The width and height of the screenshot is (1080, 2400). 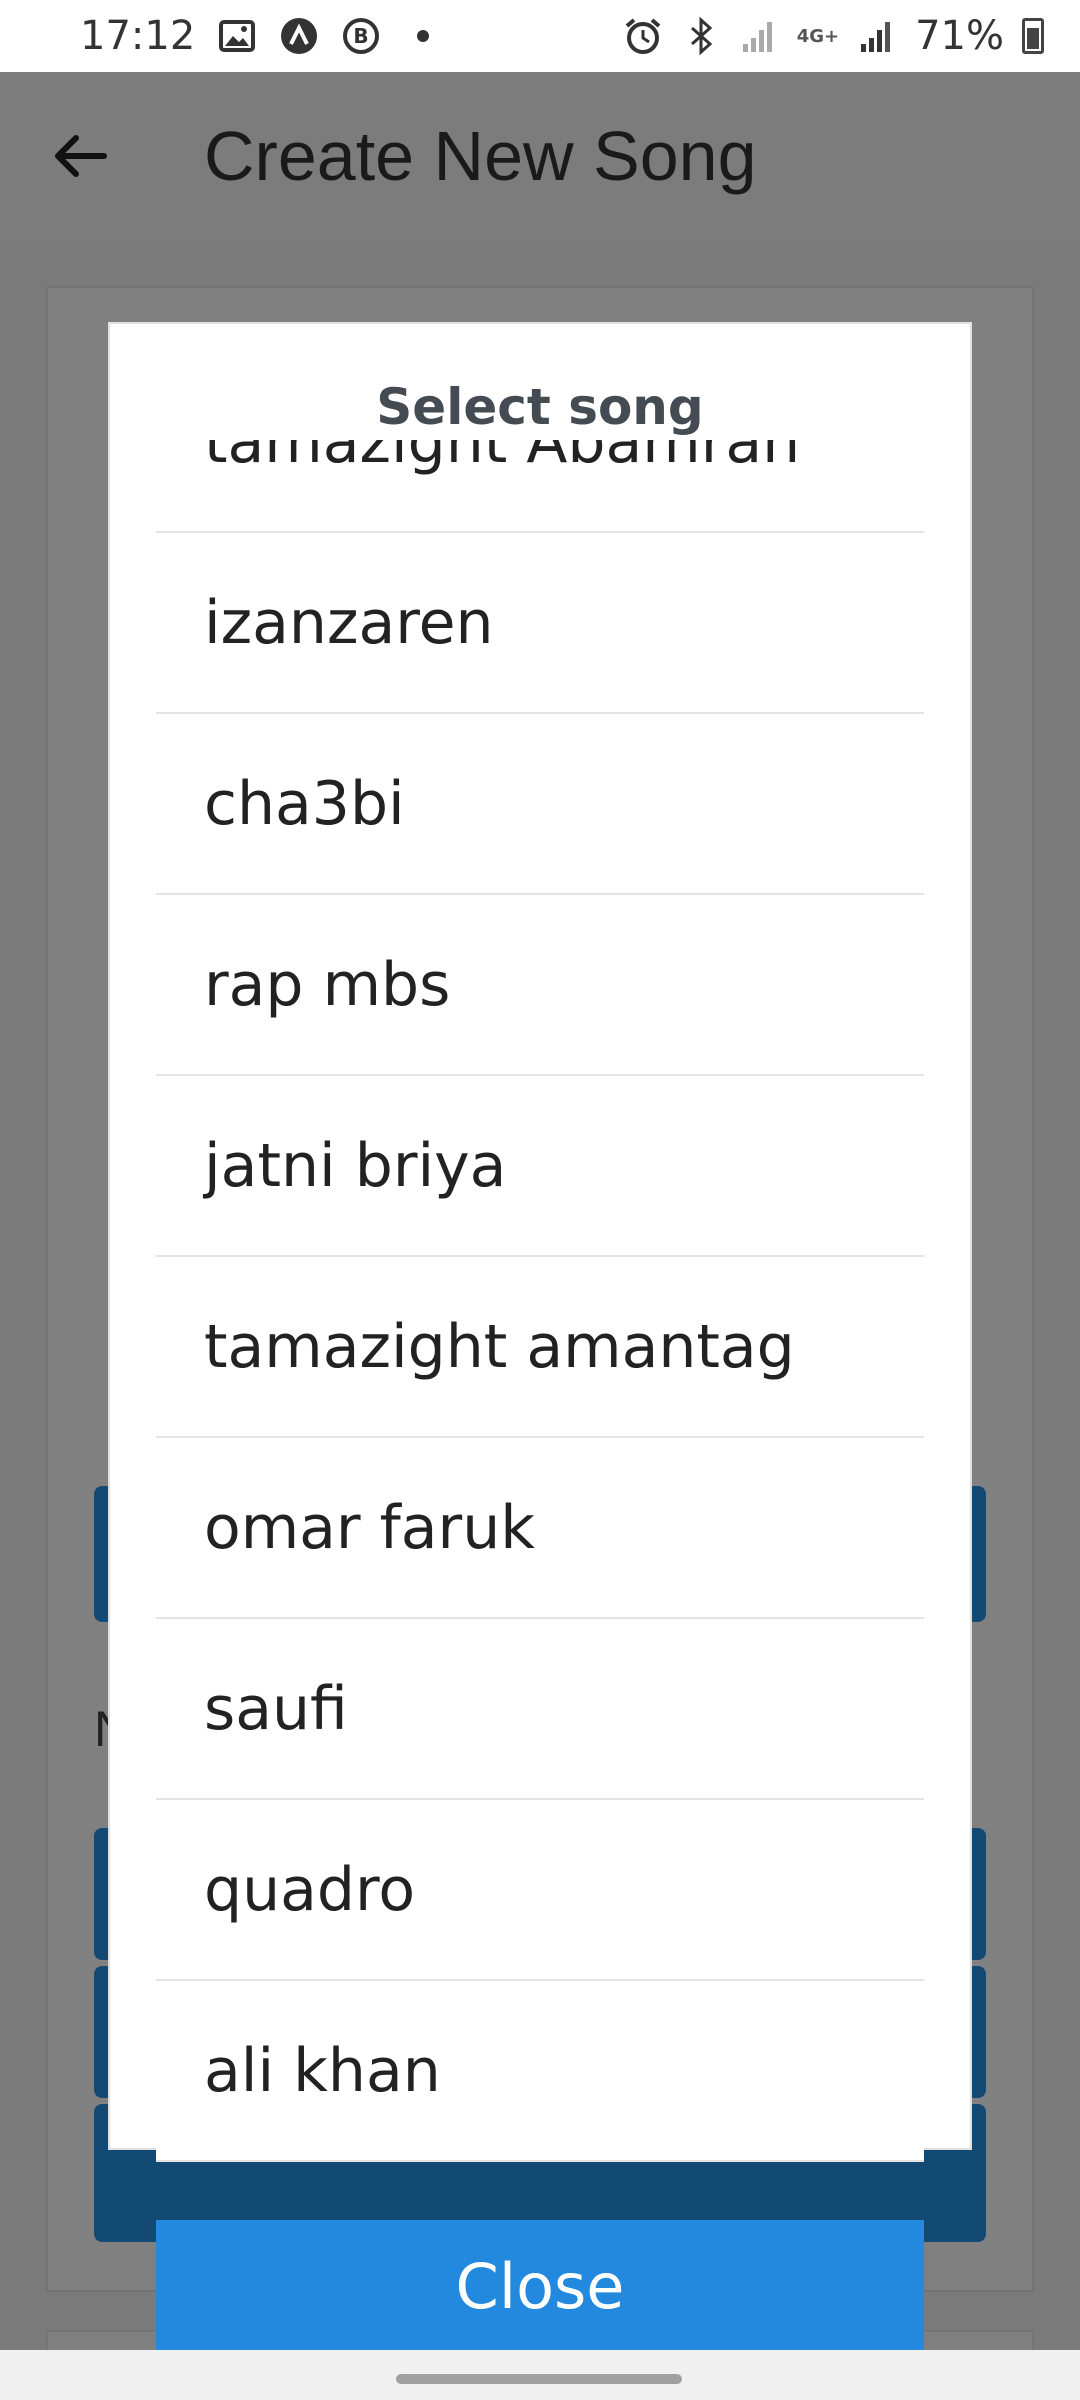 What do you see at coordinates (539, 2379) in the screenshot?
I see `home-gesture-handle` at bounding box center [539, 2379].